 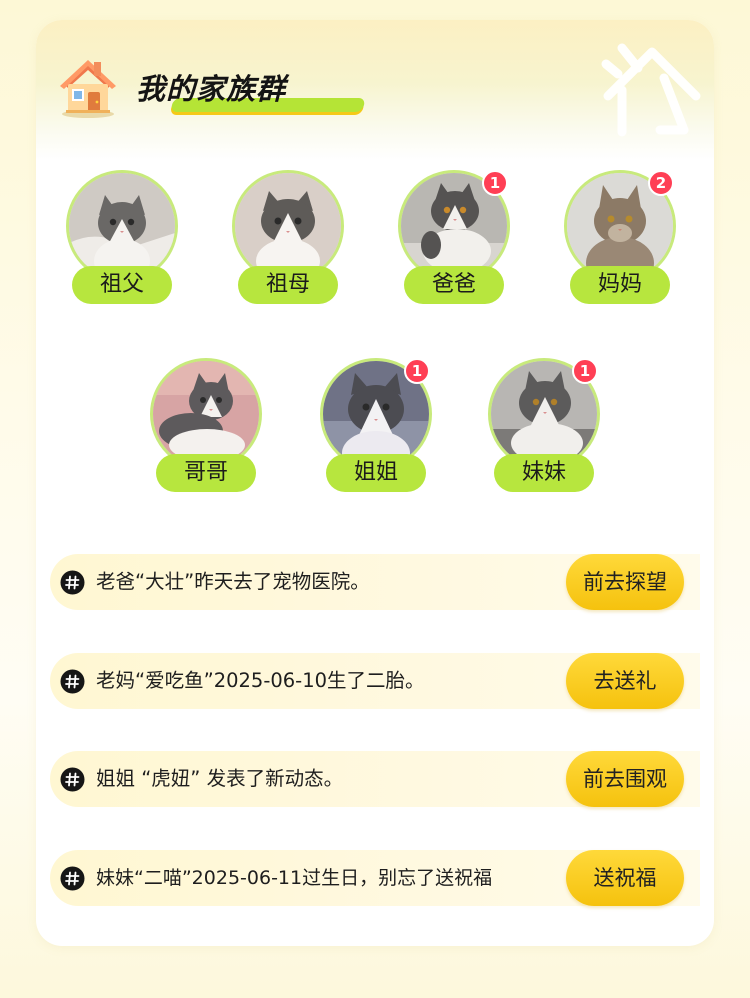 I want to click on member-younger-sister: 1 妹妹, so click(x=544, y=426).